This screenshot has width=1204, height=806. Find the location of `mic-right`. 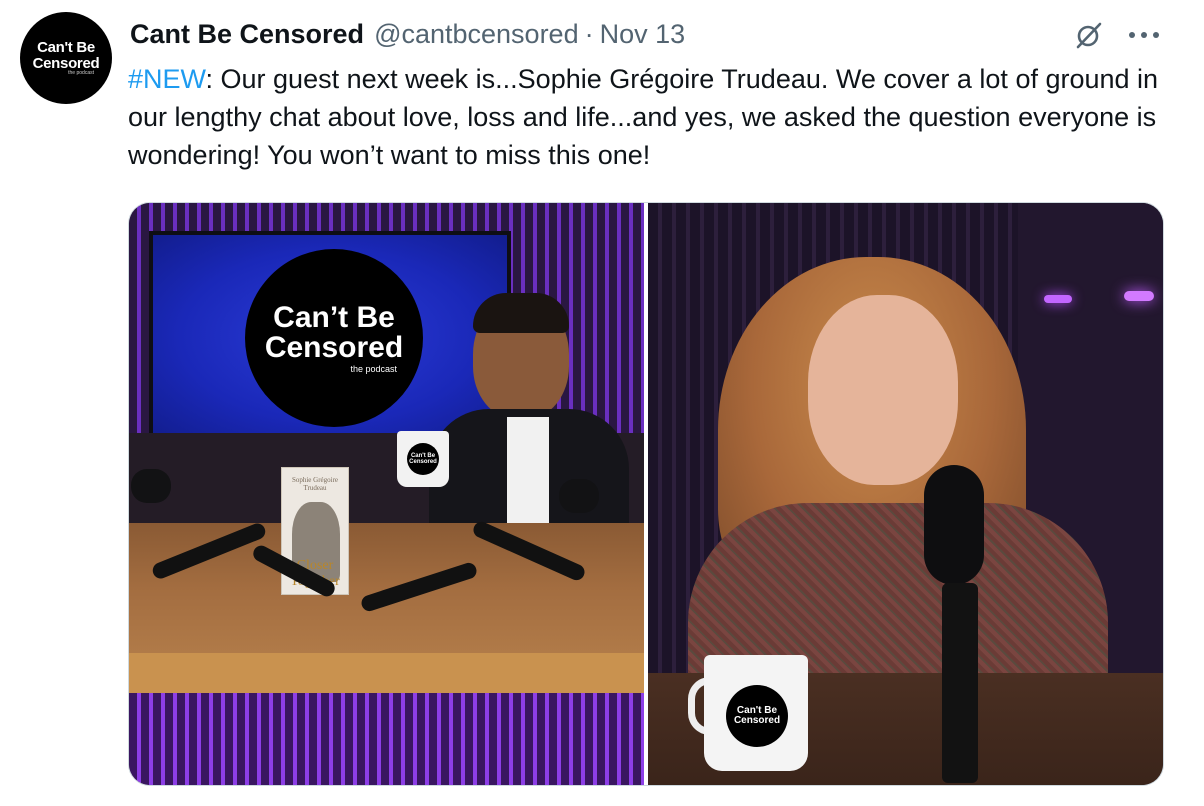

mic-right is located at coordinates (579, 496).